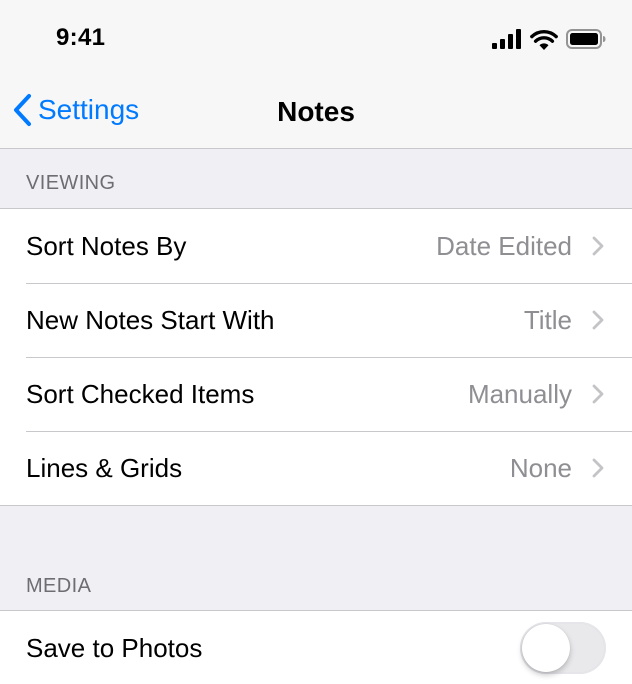 This screenshot has width=632, height=684. Describe the element at coordinates (316, 36) in the screenshot. I see `status-bar: 9:41` at that location.